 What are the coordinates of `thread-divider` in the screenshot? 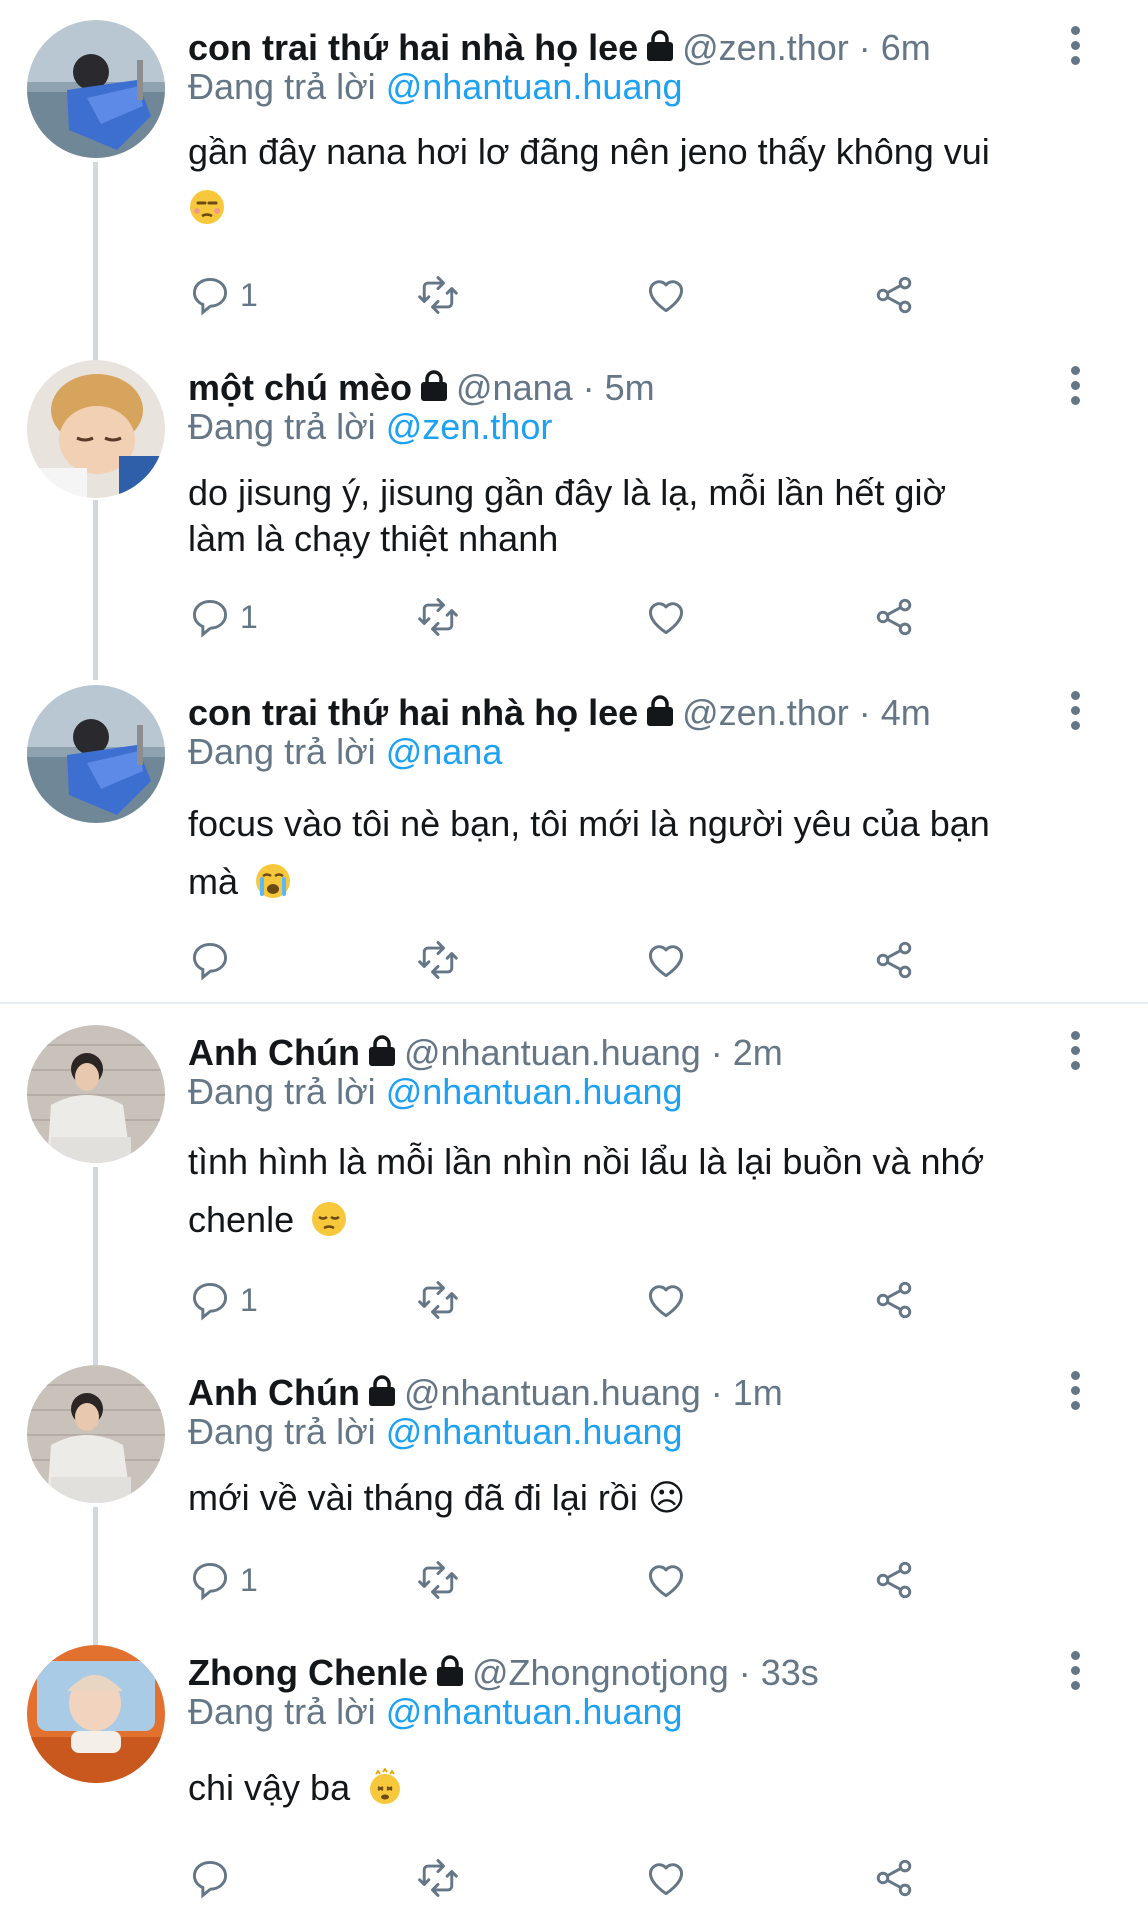 It's located at (574, 1003).